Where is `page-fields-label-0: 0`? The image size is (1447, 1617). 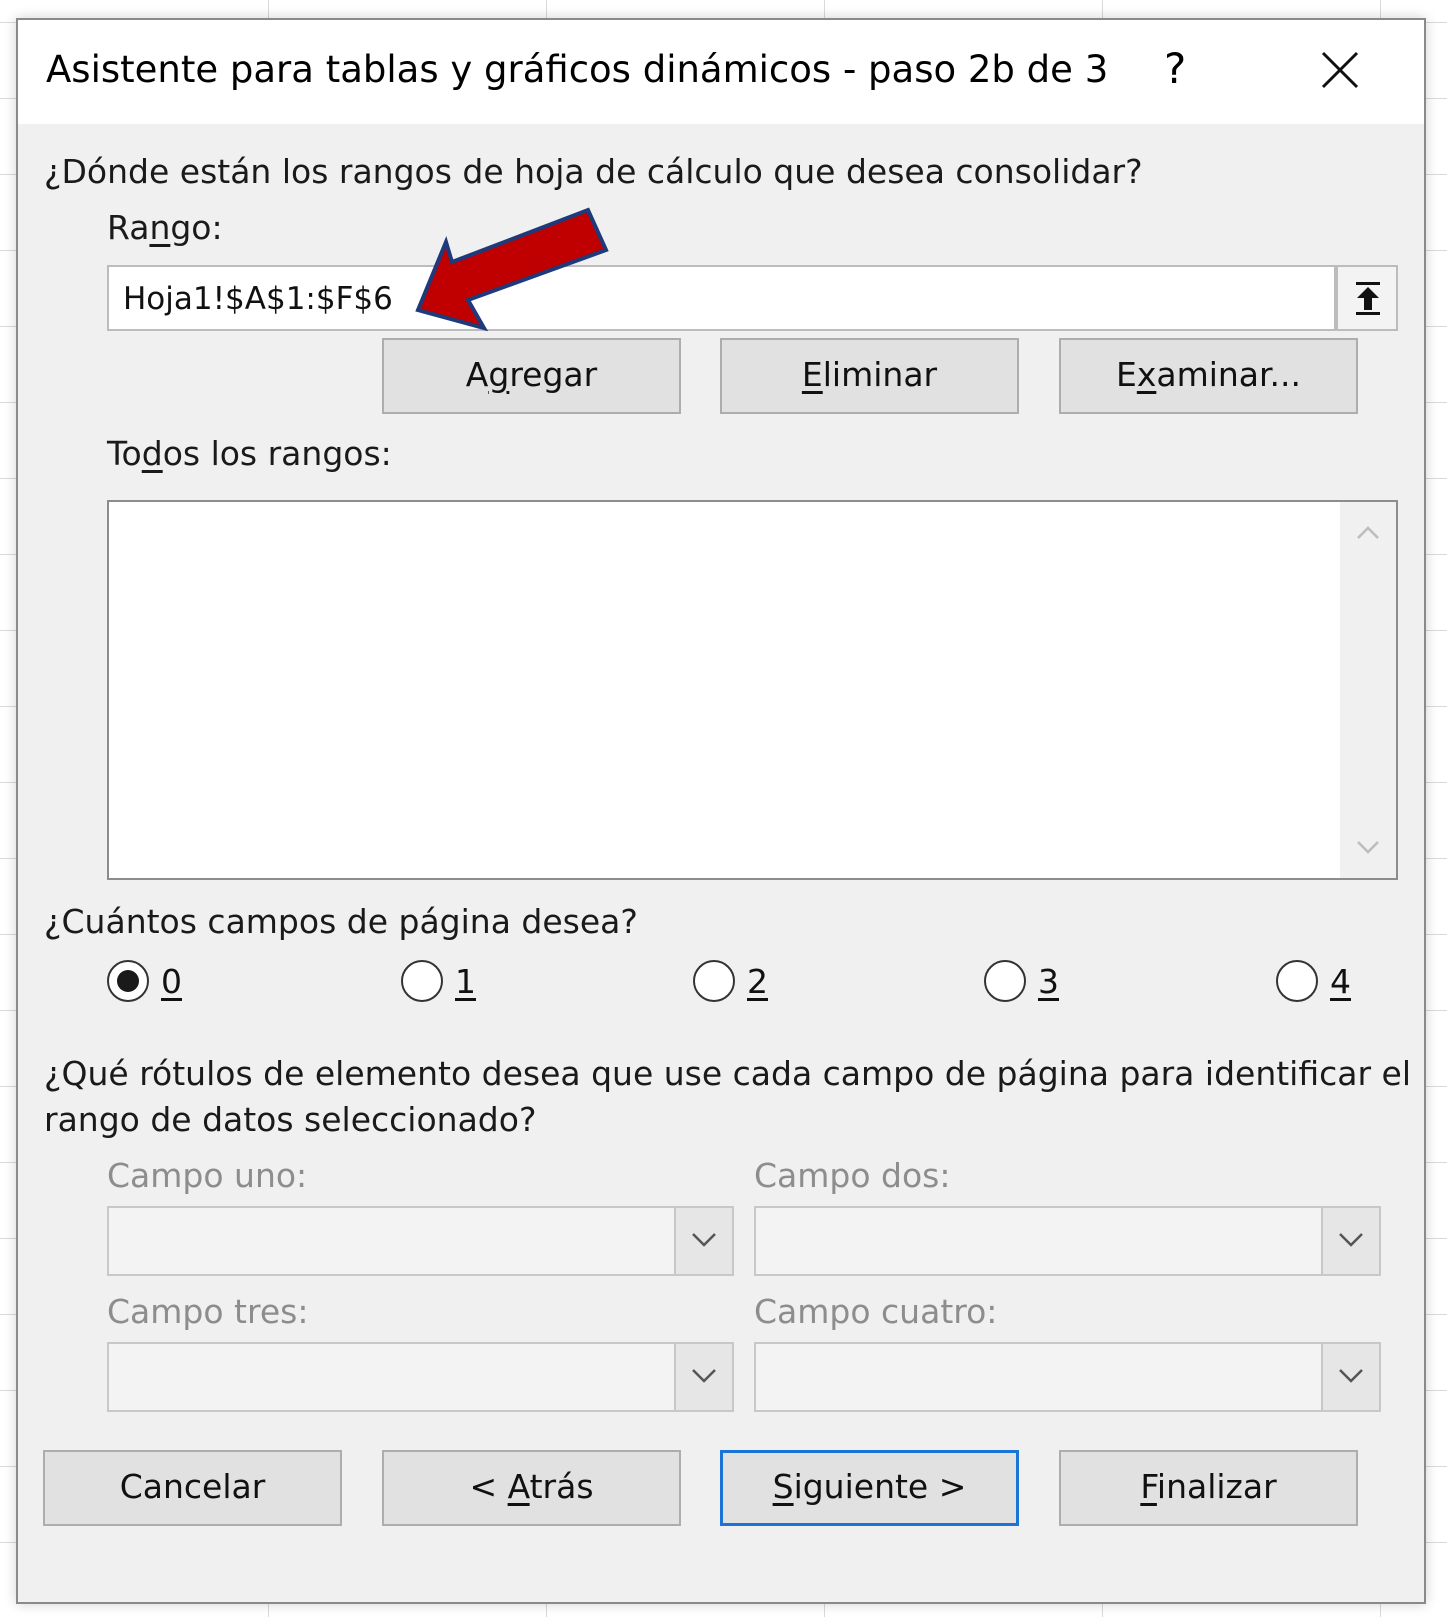
page-fields-label-0: 0 is located at coordinates (171, 981).